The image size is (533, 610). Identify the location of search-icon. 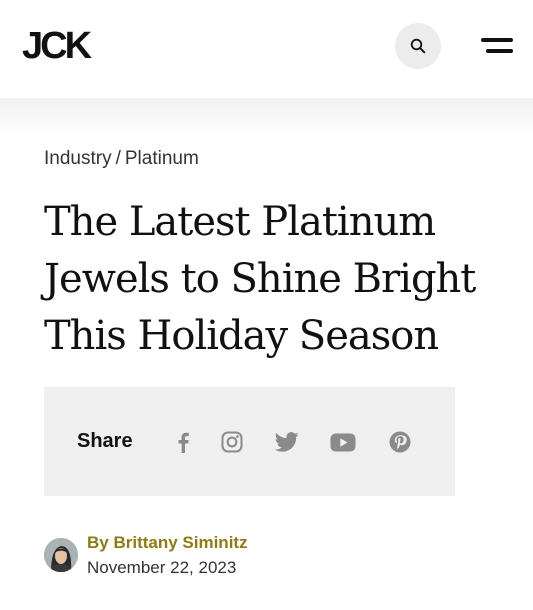
(418, 46).